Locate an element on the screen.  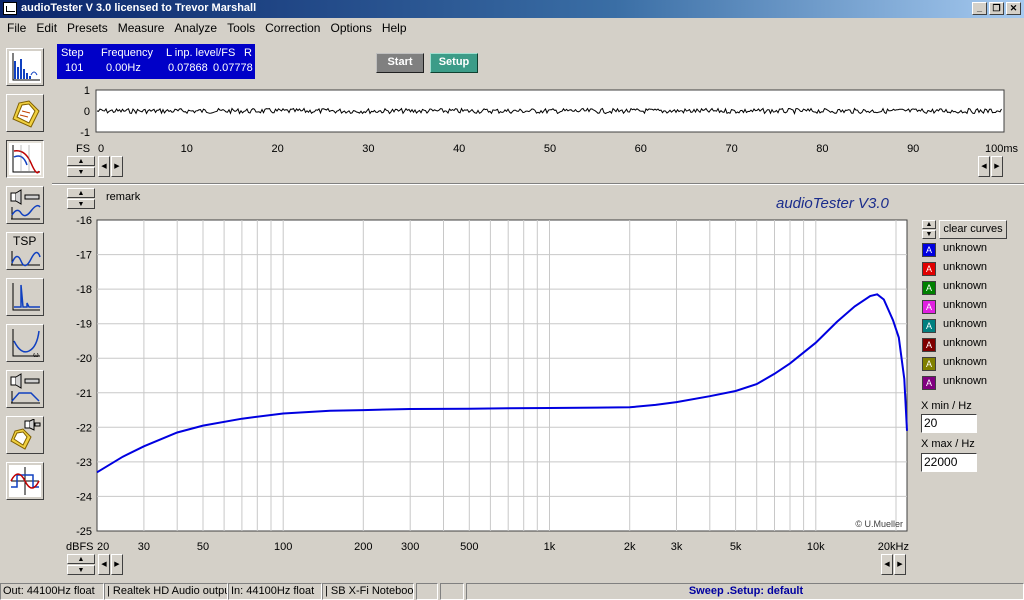
open-file-button is located at coordinates (25, 113).